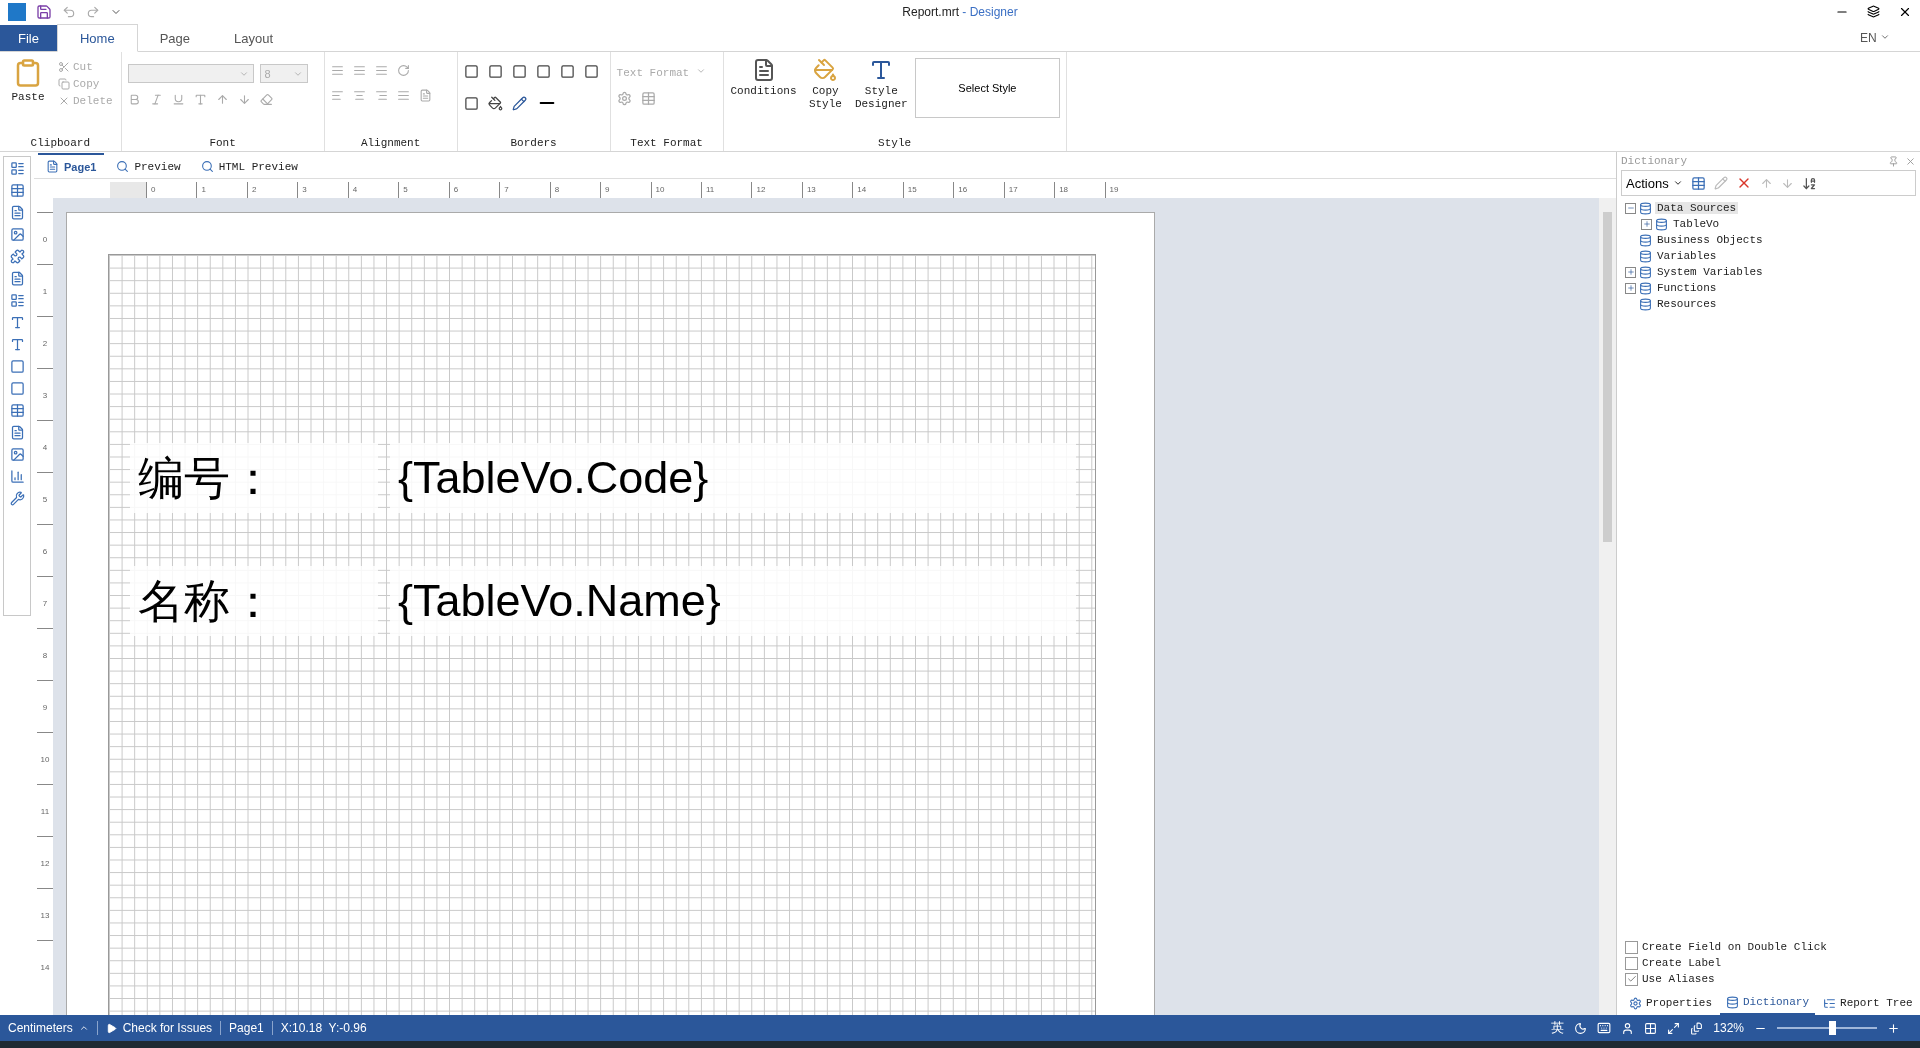  Describe the element at coordinates (359, 95) in the screenshot. I see `align-center-icon` at that location.